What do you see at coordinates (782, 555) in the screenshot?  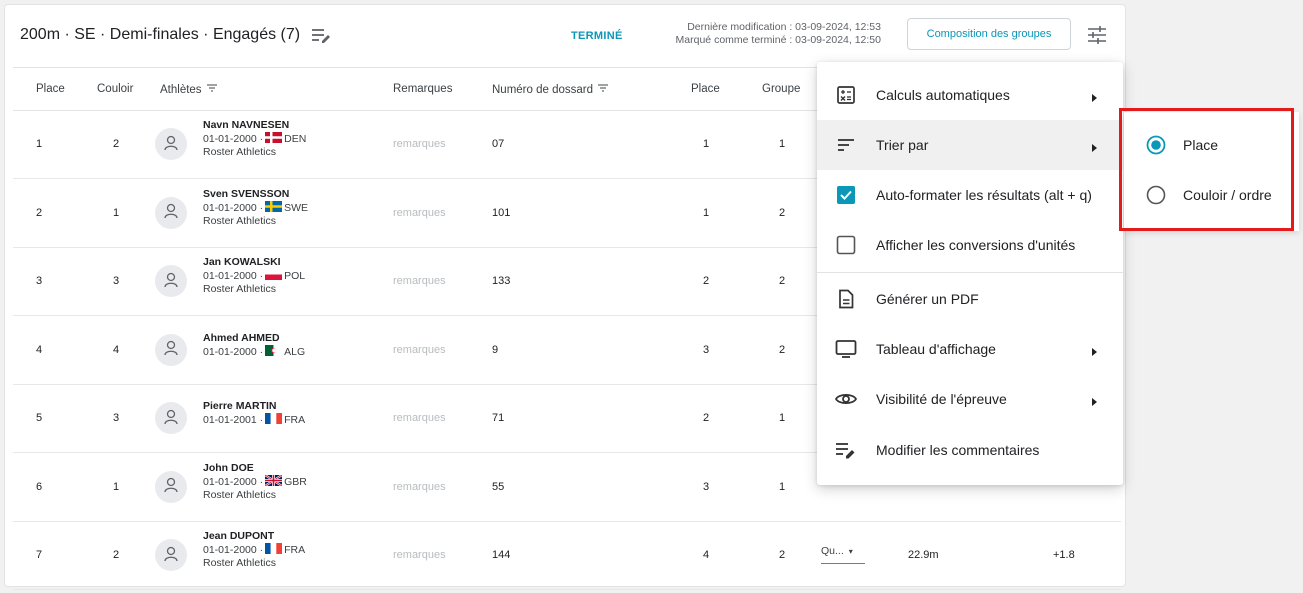 I see `group-cell: 2` at bounding box center [782, 555].